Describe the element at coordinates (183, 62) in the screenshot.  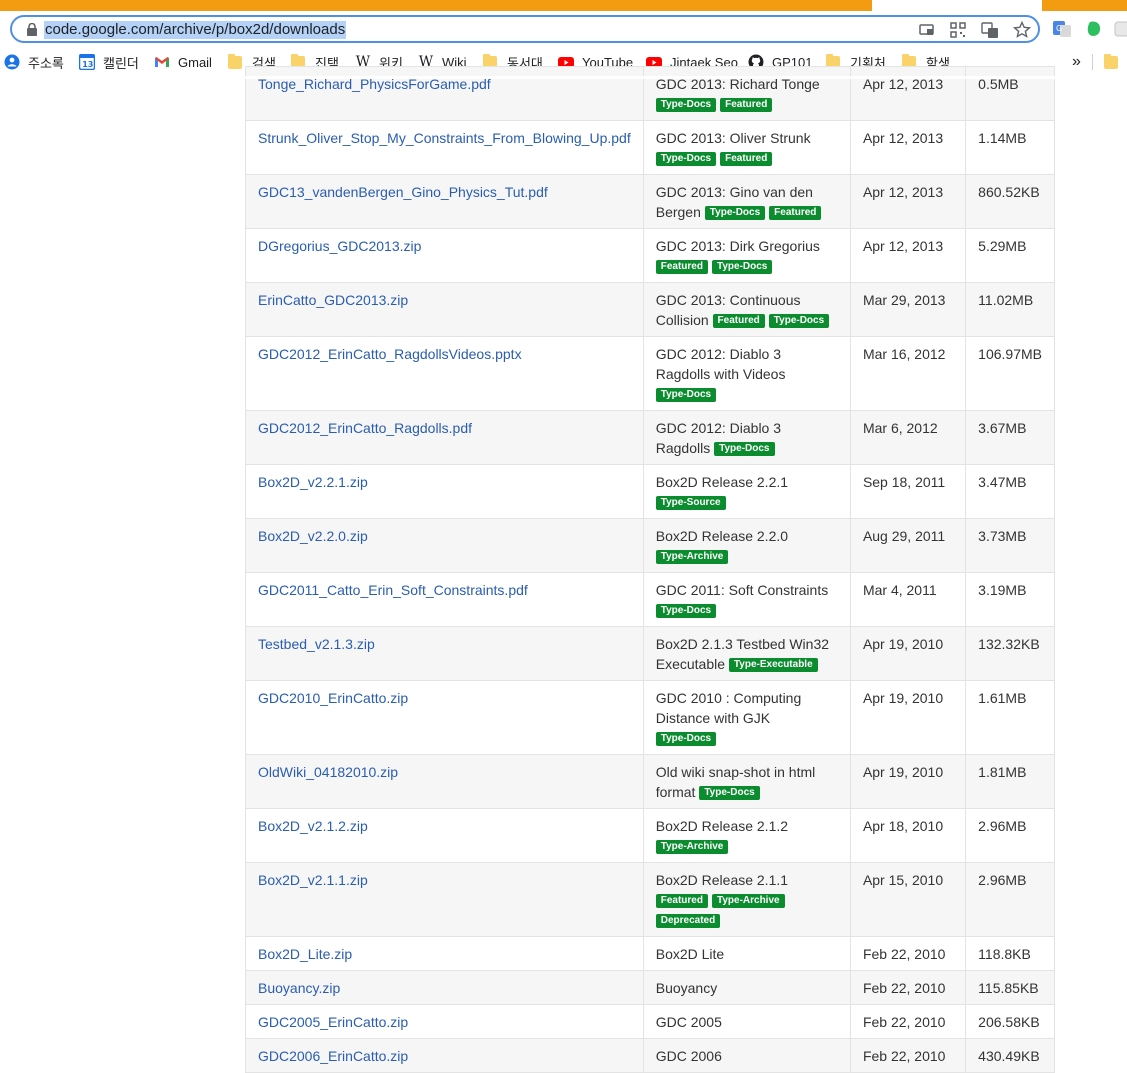
I see `bookmark-gmail: Gmail` at that location.